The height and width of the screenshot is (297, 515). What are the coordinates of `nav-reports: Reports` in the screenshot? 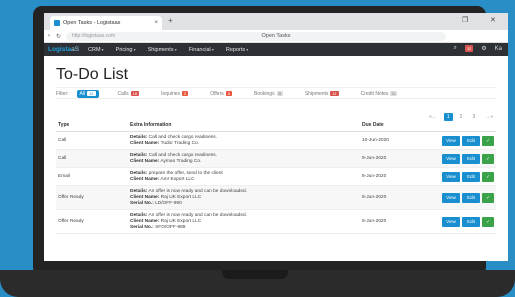 It's located at (237, 50).